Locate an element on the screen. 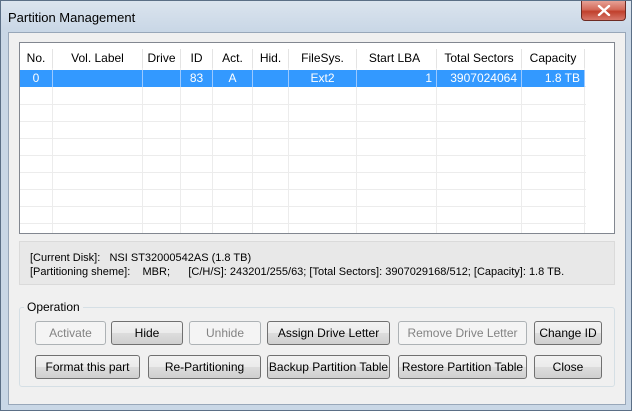 Image resolution: width=632 pixels, height=411 pixels. assign-drive-letter-button: Assign Drive Letter is located at coordinates (328, 333).